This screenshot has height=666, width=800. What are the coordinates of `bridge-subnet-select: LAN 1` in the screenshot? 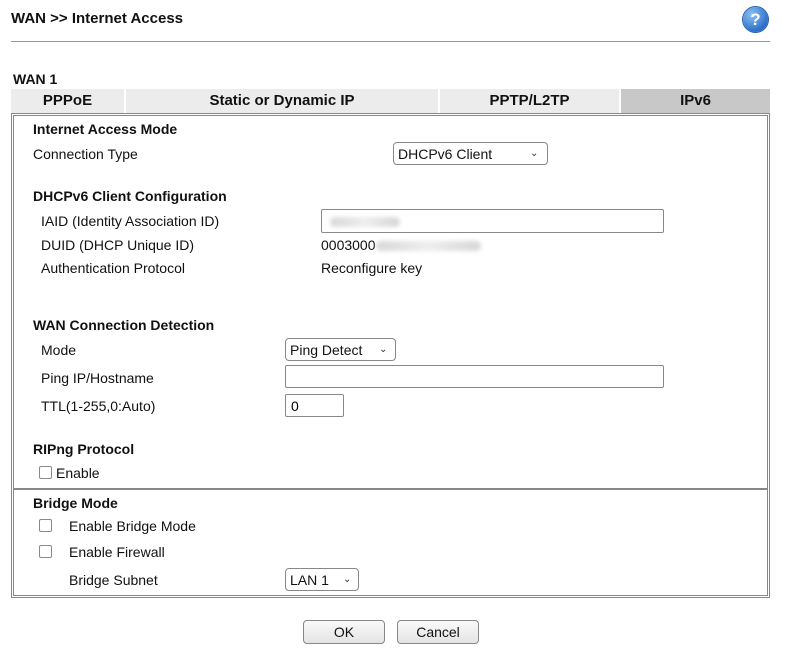 It's located at (322, 579).